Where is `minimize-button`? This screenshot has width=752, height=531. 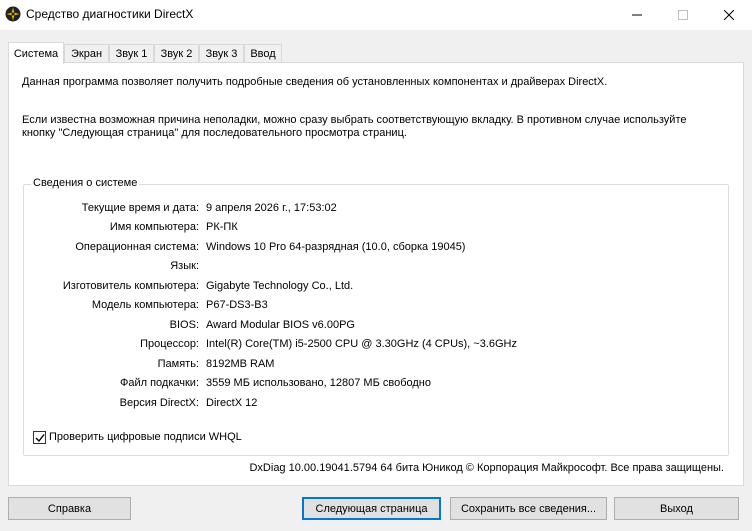 minimize-button is located at coordinates (637, 15).